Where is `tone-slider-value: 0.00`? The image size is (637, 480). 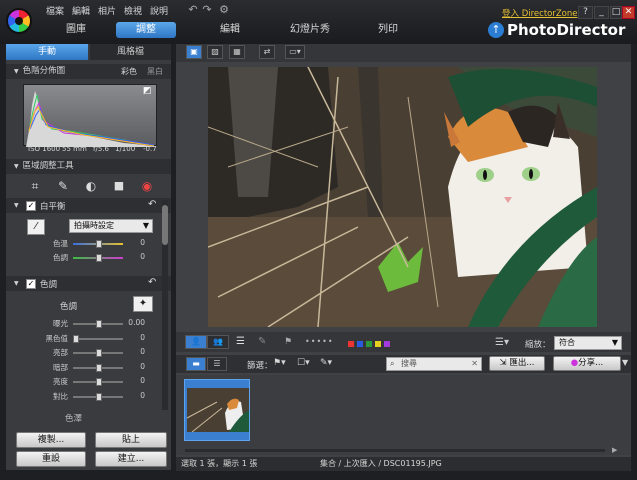 tone-slider-value: 0.00 is located at coordinates (136, 322).